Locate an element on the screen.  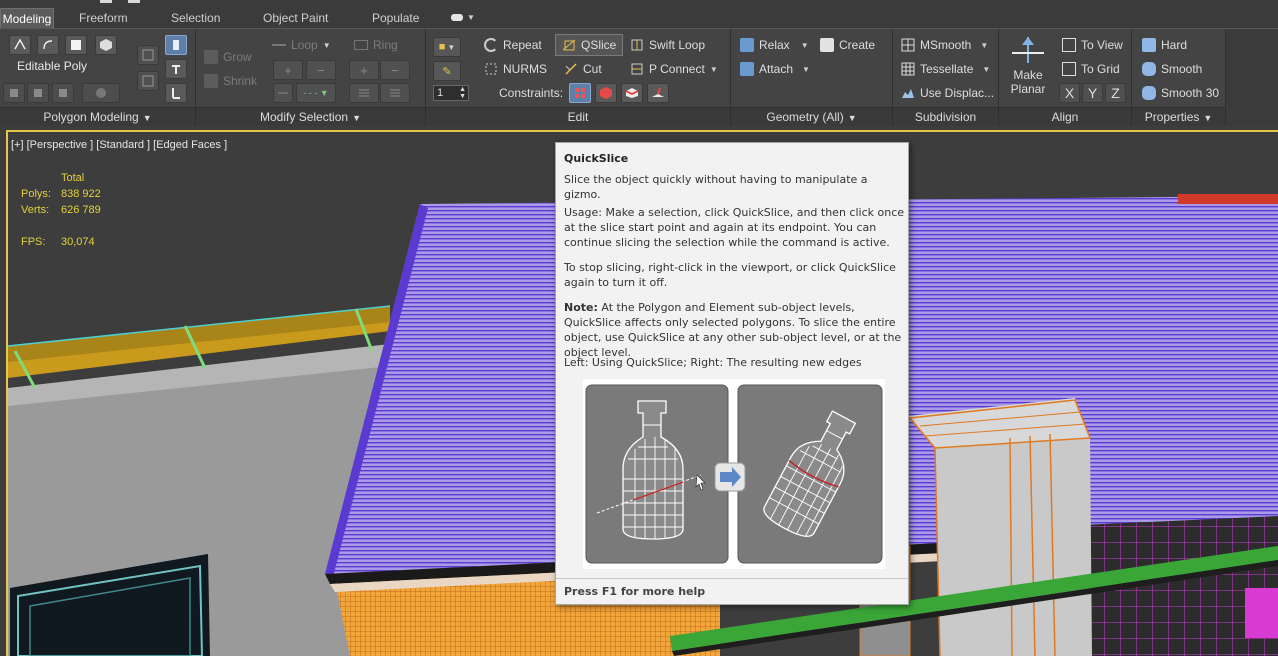
to-view-button: To View is located at coordinates (1092, 45).